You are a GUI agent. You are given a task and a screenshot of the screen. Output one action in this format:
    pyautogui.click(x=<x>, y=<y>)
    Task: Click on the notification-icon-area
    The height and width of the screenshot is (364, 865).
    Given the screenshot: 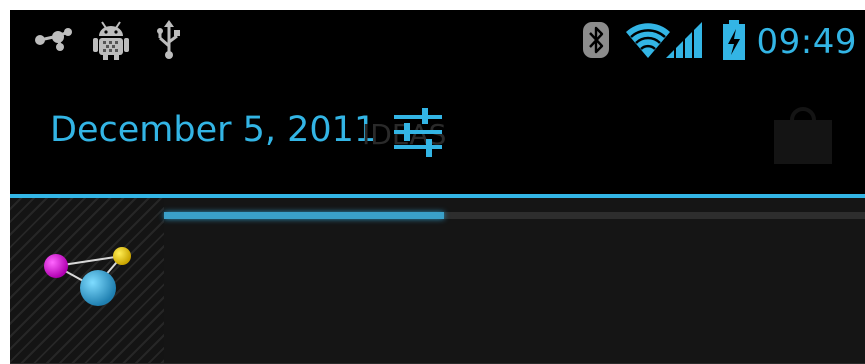 What is the action you would take?
    pyautogui.click(x=87, y=281)
    